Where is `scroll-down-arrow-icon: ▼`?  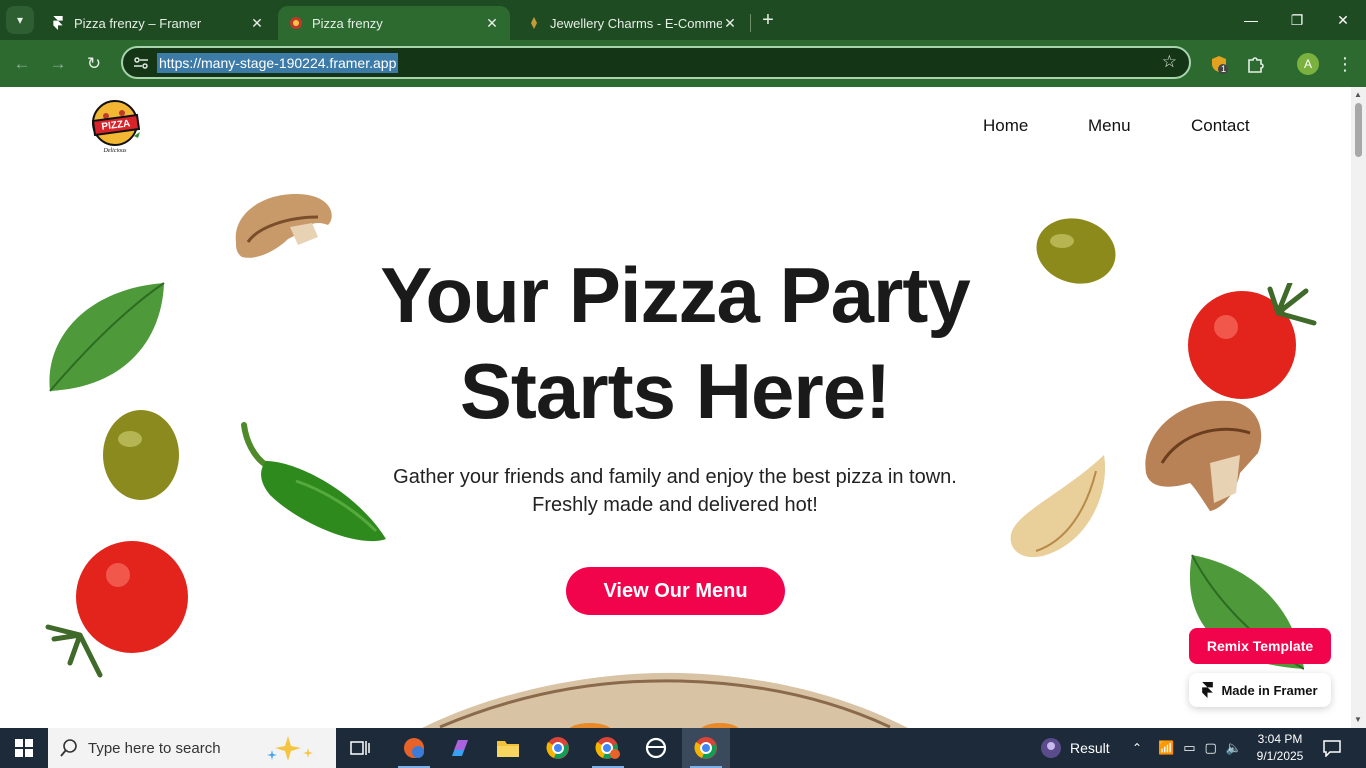
scroll-down-arrow-icon: ▼ is located at coordinates (1358, 719).